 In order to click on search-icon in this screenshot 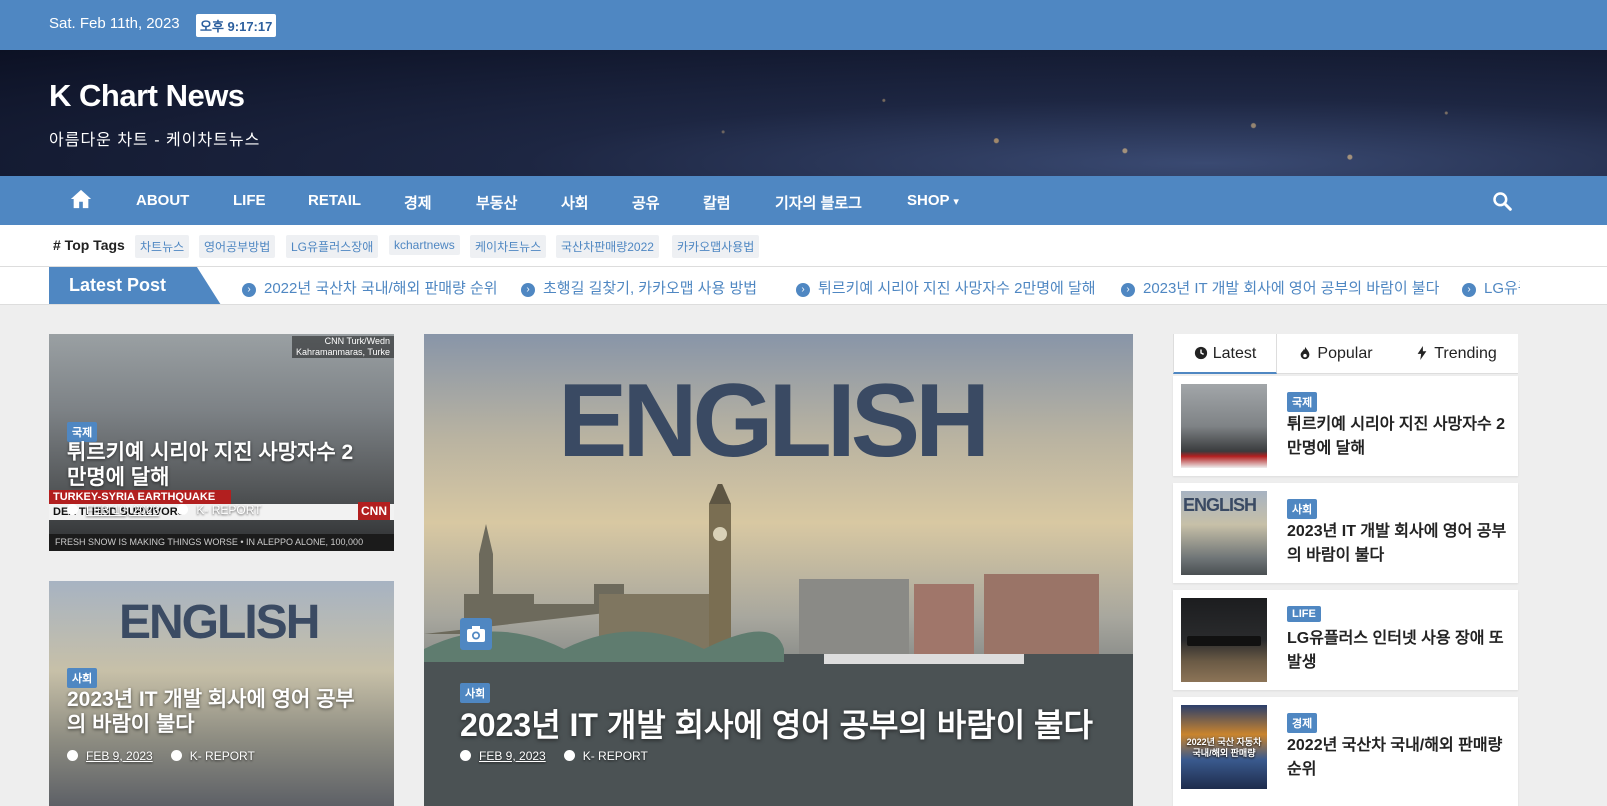, I will do `click(1502, 201)`.